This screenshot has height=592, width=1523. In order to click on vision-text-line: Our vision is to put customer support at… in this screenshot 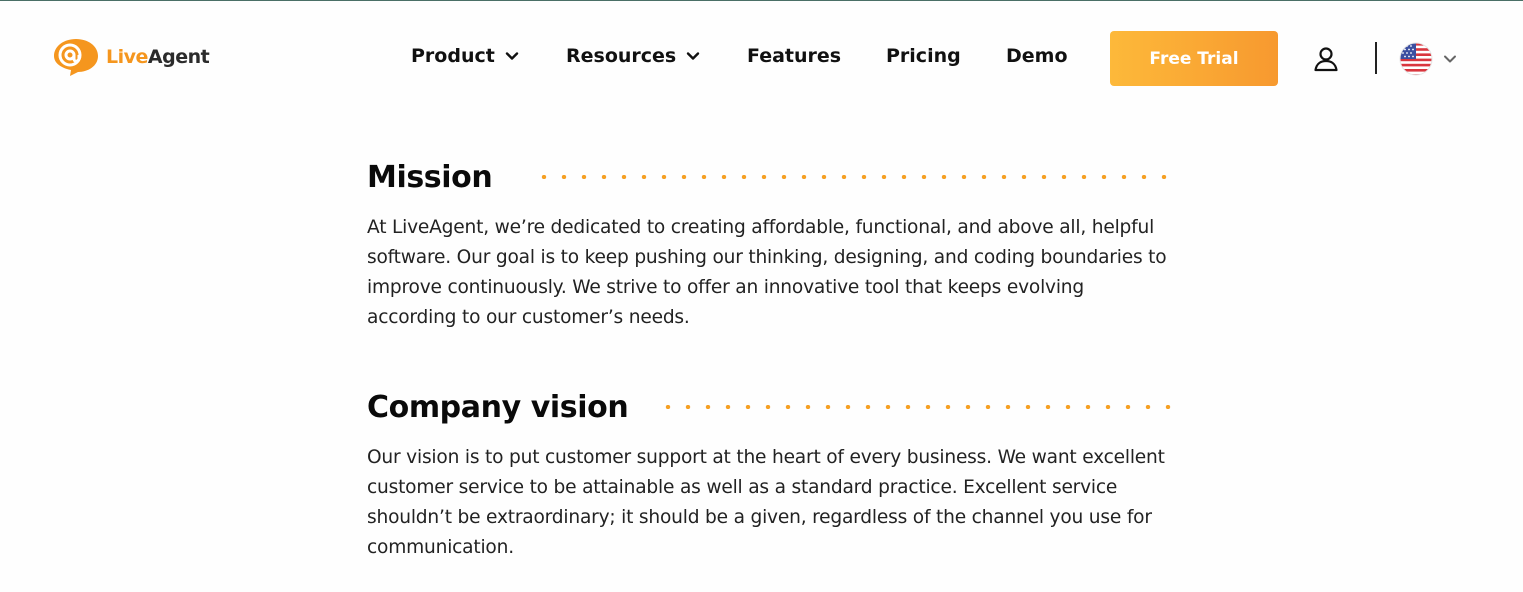, I will do `click(766, 457)`.